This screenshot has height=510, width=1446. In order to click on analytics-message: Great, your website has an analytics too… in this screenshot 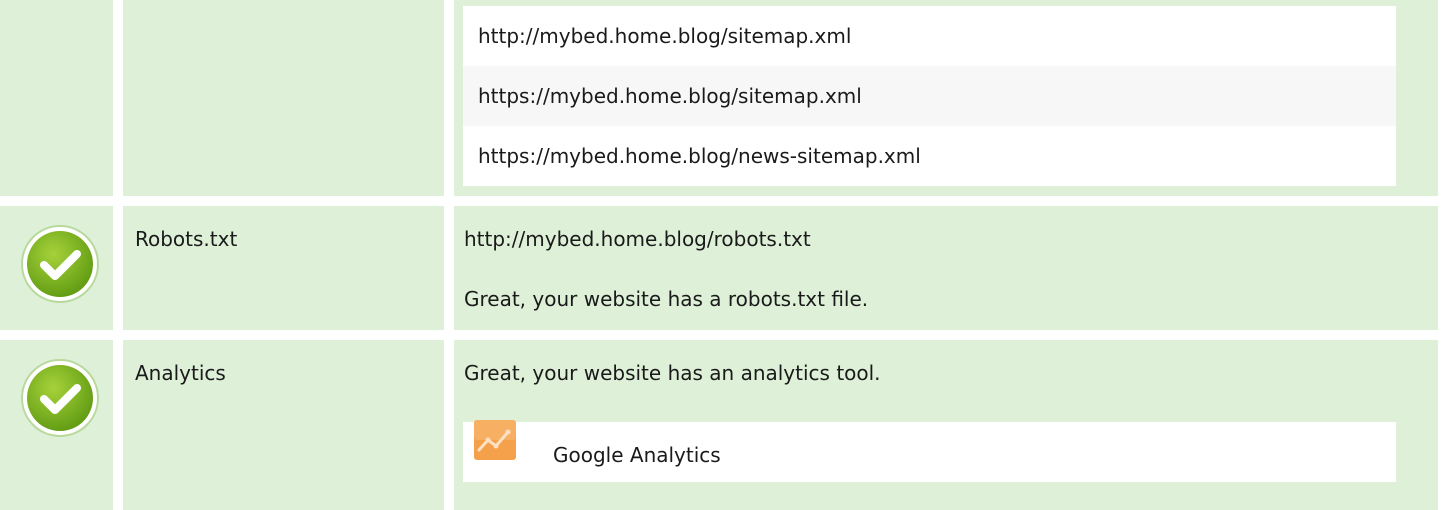, I will do `click(672, 373)`.